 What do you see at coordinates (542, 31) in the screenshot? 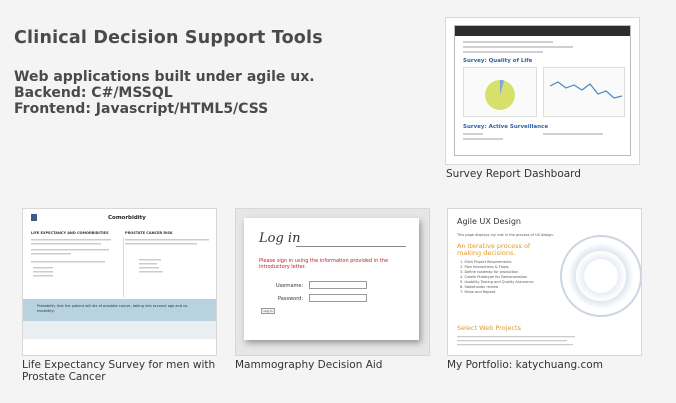
I see `dashboard-navbar` at bounding box center [542, 31].